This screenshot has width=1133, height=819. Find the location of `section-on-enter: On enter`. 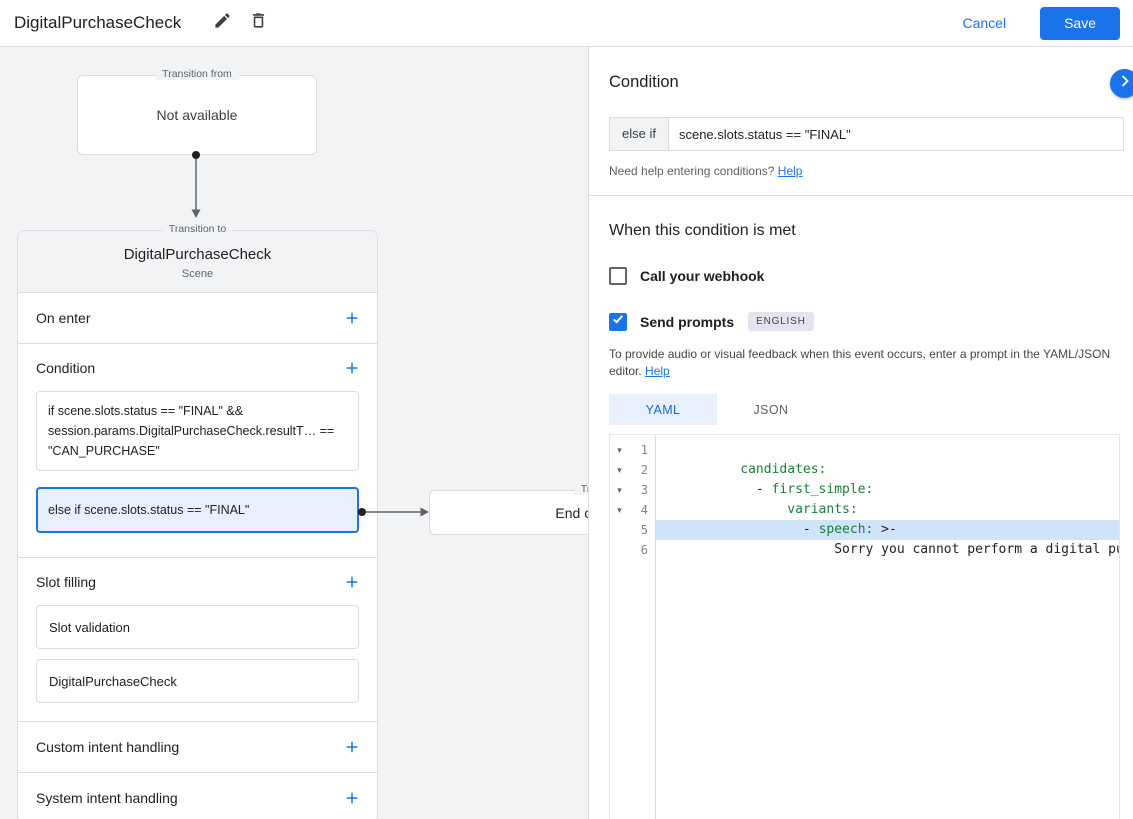

section-on-enter: On enter is located at coordinates (197, 318).